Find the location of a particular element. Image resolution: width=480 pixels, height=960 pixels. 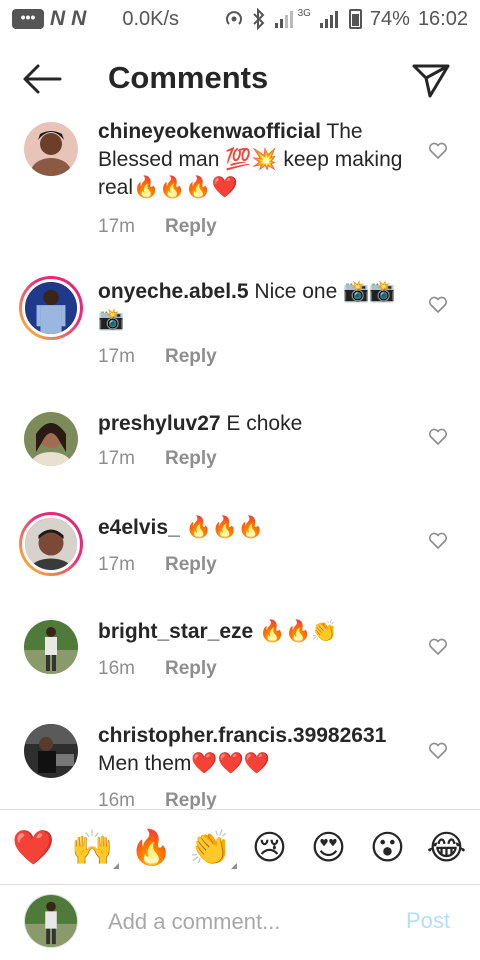

page-title: Comments is located at coordinates (188, 77).